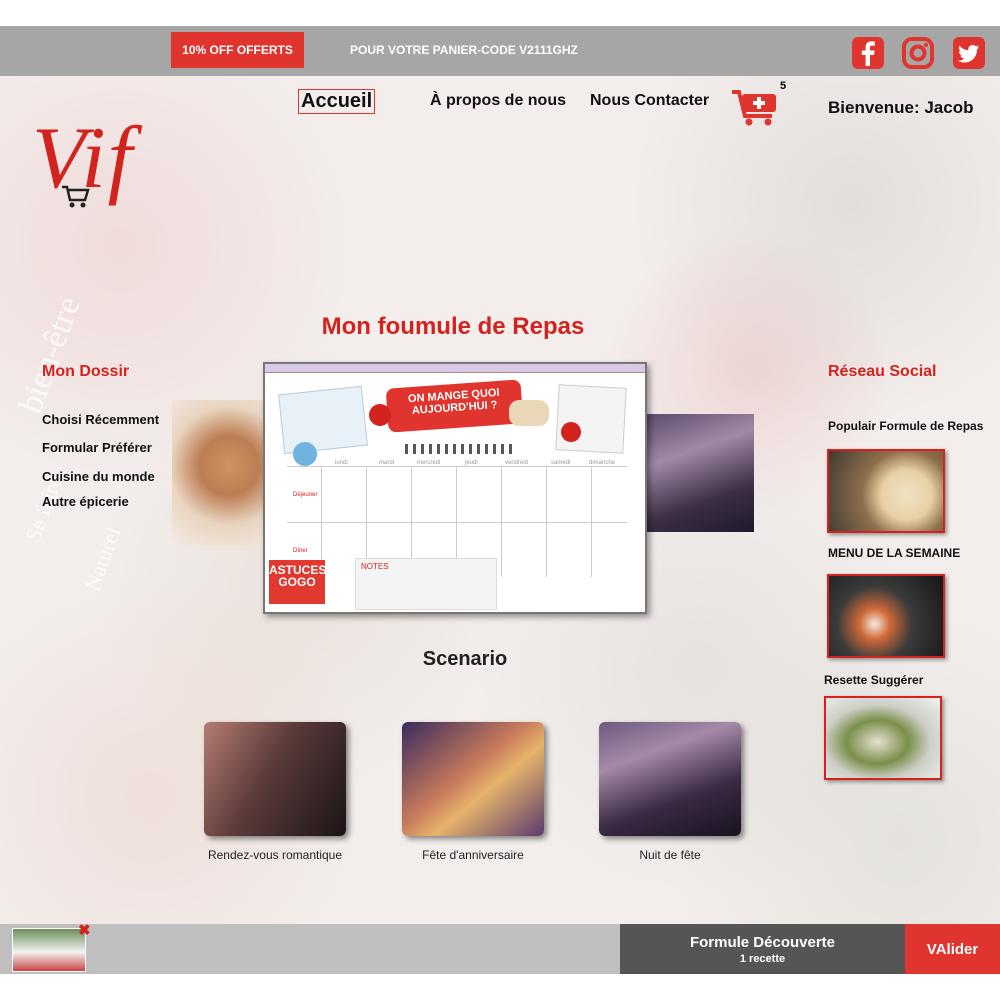  What do you see at coordinates (454, 406) in the screenshot?
I see `planner-title: ON MANGE QUOI AUJOURD'HUI ?` at bounding box center [454, 406].